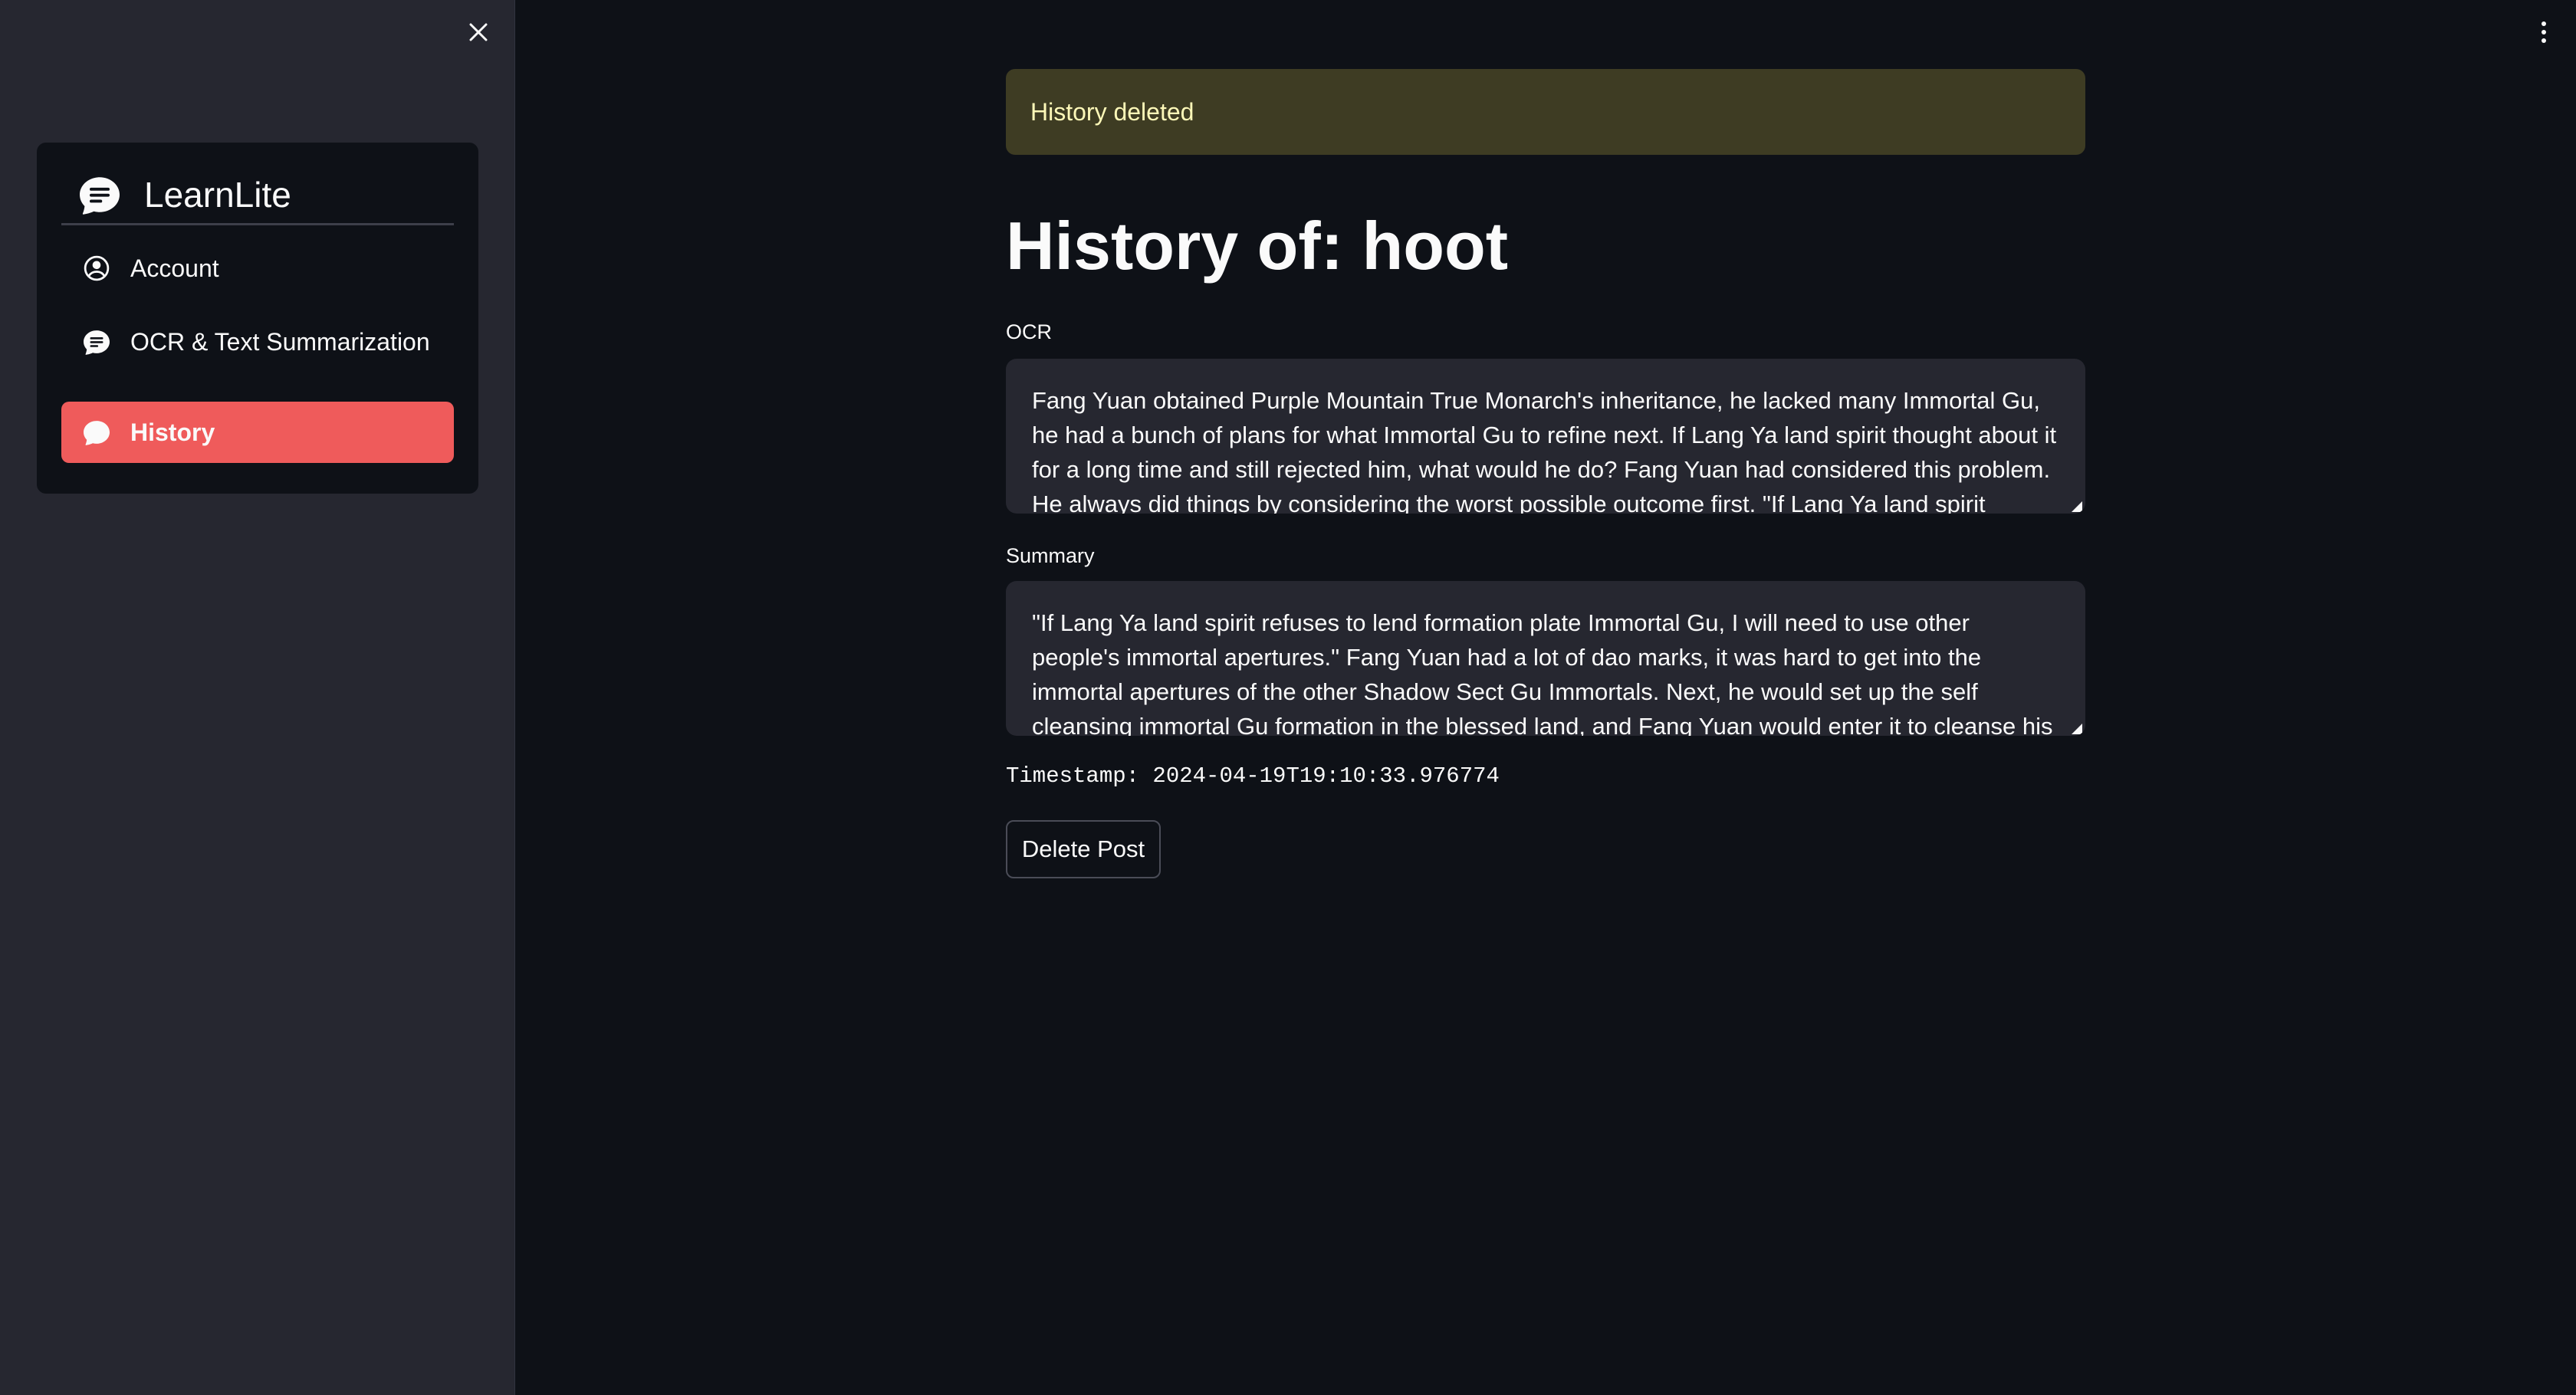 This screenshot has height=1395, width=2576. I want to click on sidebar-item-label: OCR & Text Summarization, so click(280, 342).